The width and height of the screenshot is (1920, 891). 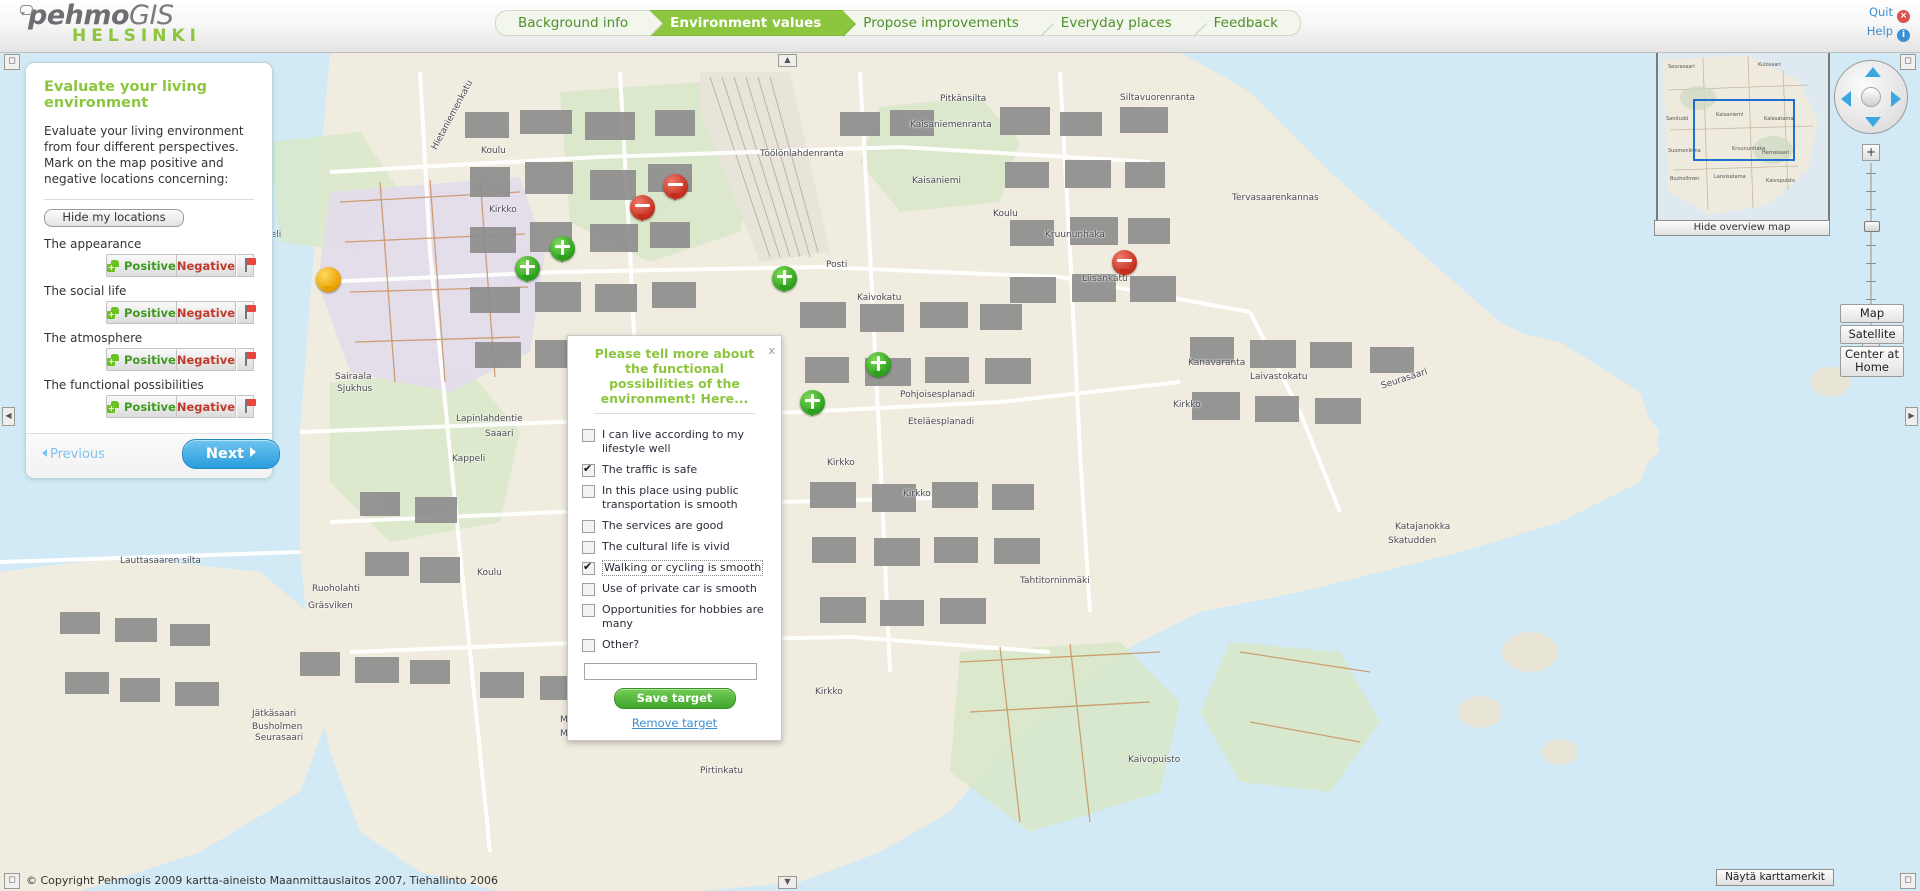 What do you see at coordinates (1911, 416) in the screenshot?
I see `collapse-right-panel-handle: ▶` at bounding box center [1911, 416].